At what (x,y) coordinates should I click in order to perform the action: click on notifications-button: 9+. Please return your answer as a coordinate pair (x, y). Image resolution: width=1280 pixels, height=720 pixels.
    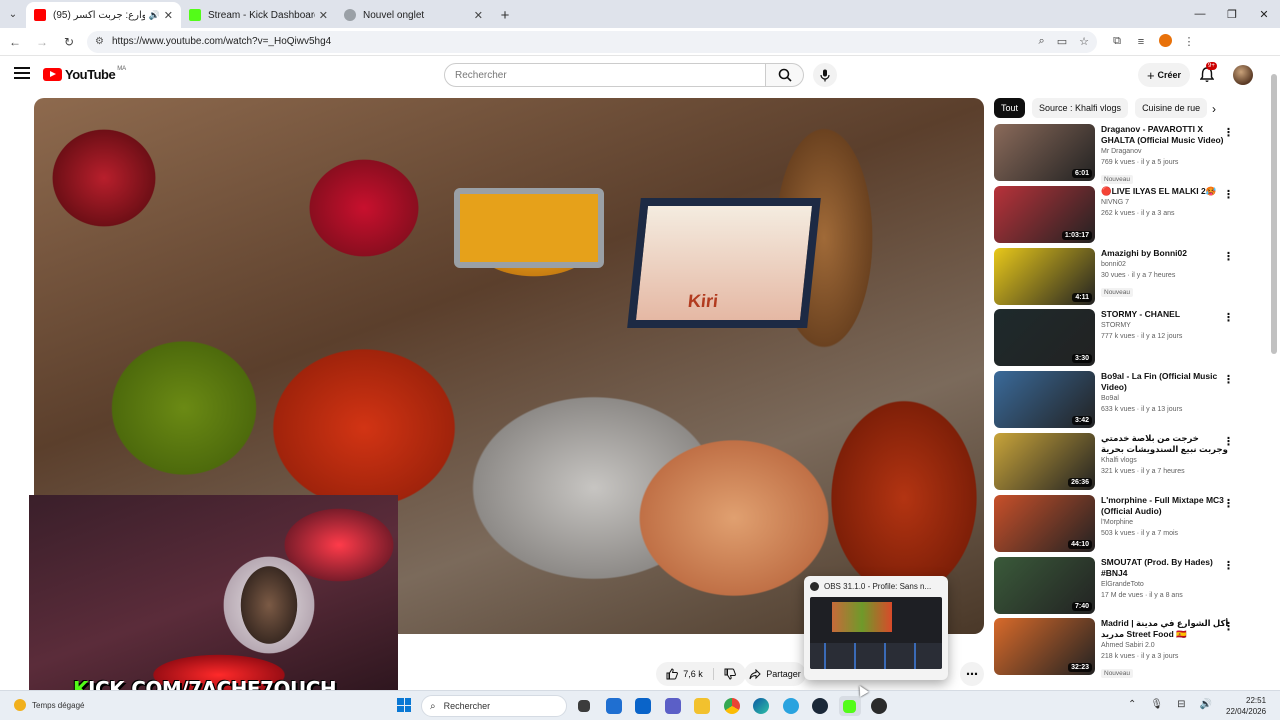
    Looking at the image, I should click on (1208, 72).